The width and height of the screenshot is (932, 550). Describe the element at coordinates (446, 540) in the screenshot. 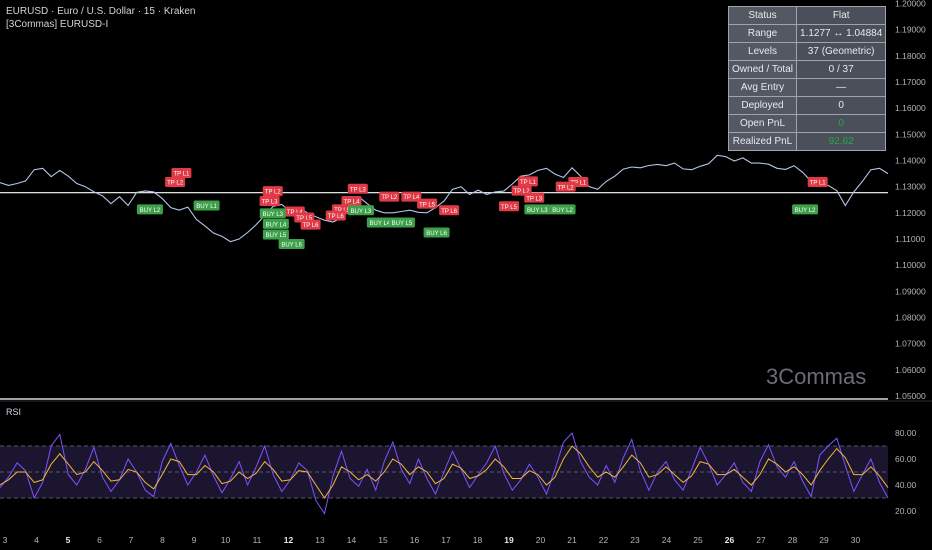

I see `x-tick-label: 17` at that location.